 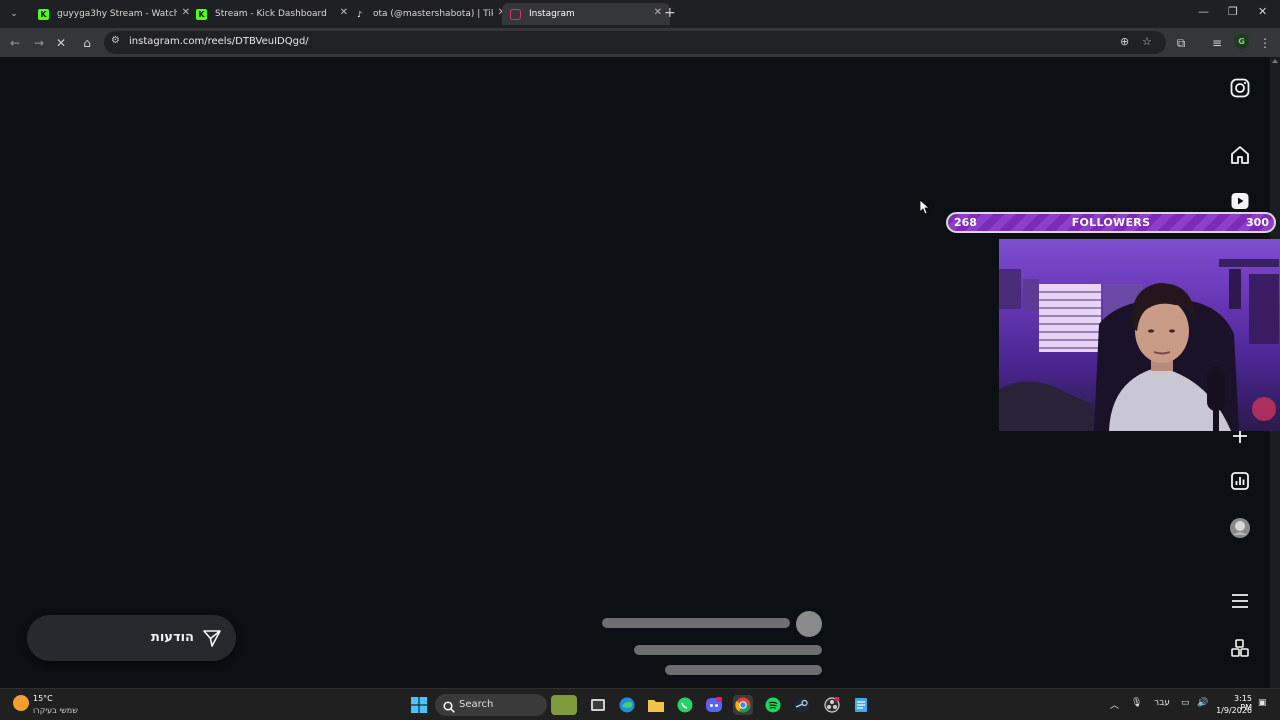 What do you see at coordinates (1240, 601) in the screenshot?
I see `menu-icon` at bounding box center [1240, 601].